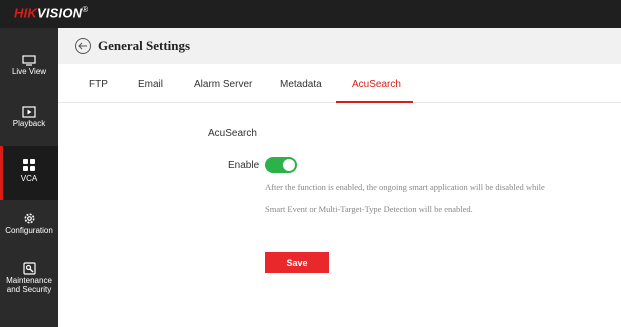  Describe the element at coordinates (29, 165) in the screenshot. I see `grid-icon` at that location.